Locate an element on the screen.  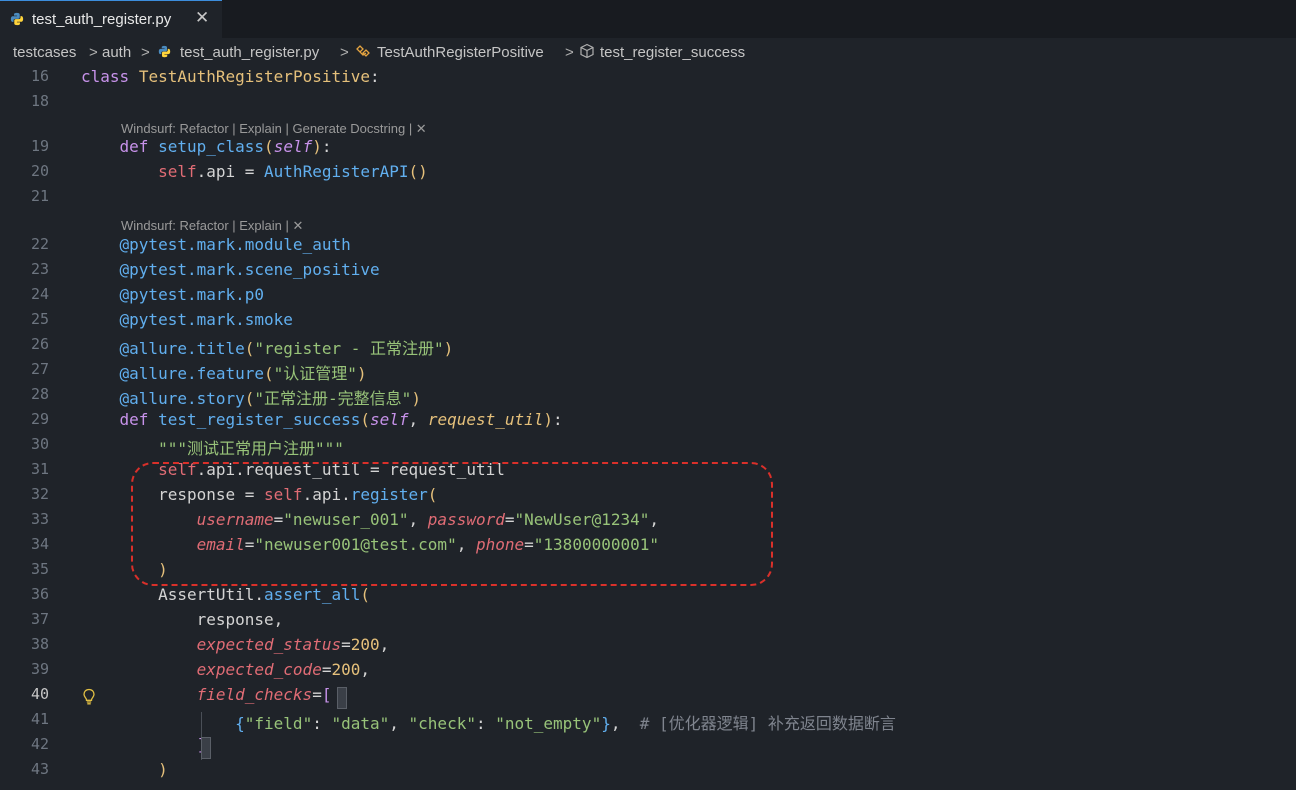
code-line: 30 """测试正常用户注册""" is located at coordinates (648, 445).